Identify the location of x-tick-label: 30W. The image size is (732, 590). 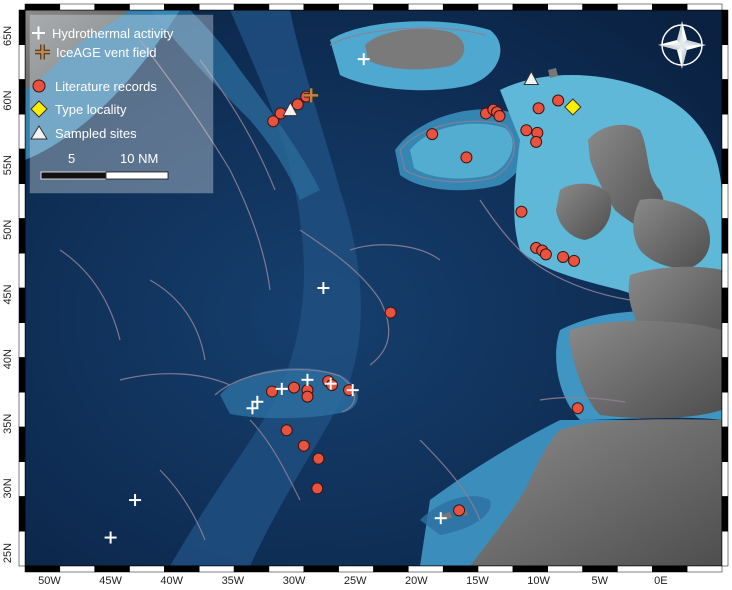
(294, 581).